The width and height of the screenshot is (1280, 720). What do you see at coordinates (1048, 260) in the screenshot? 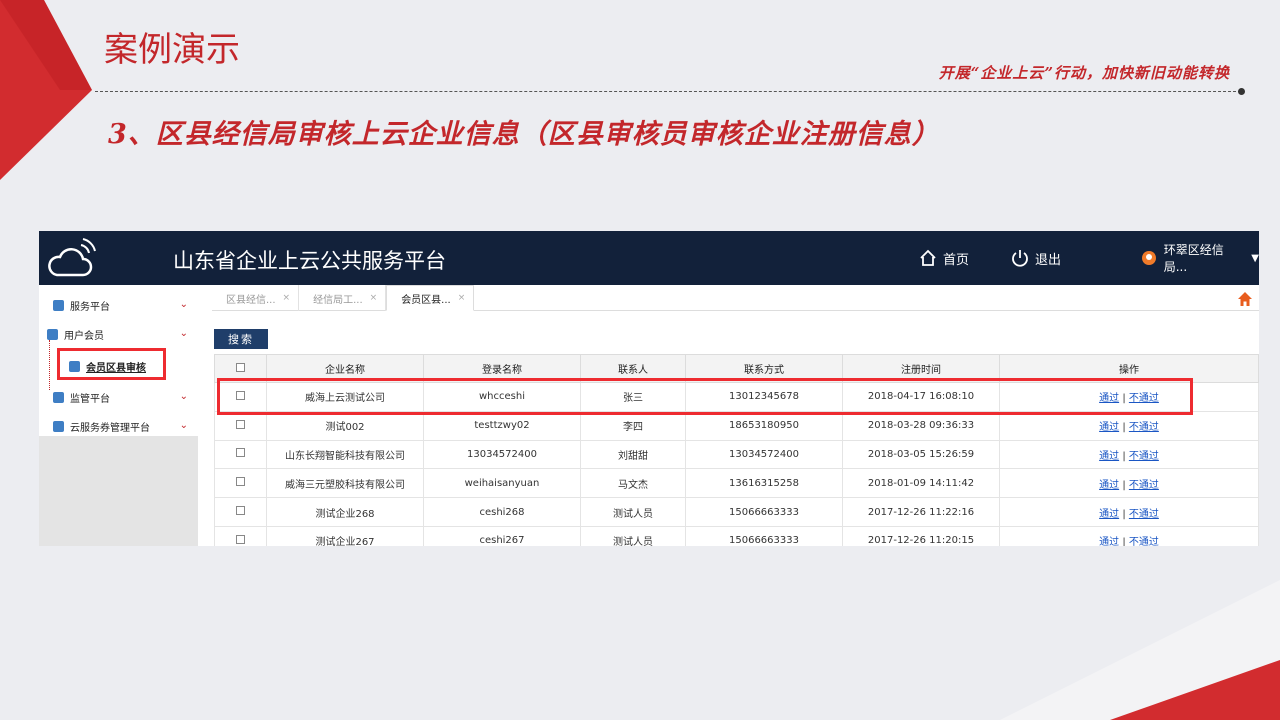
I see `logout-nav-label: 退出` at bounding box center [1048, 260].